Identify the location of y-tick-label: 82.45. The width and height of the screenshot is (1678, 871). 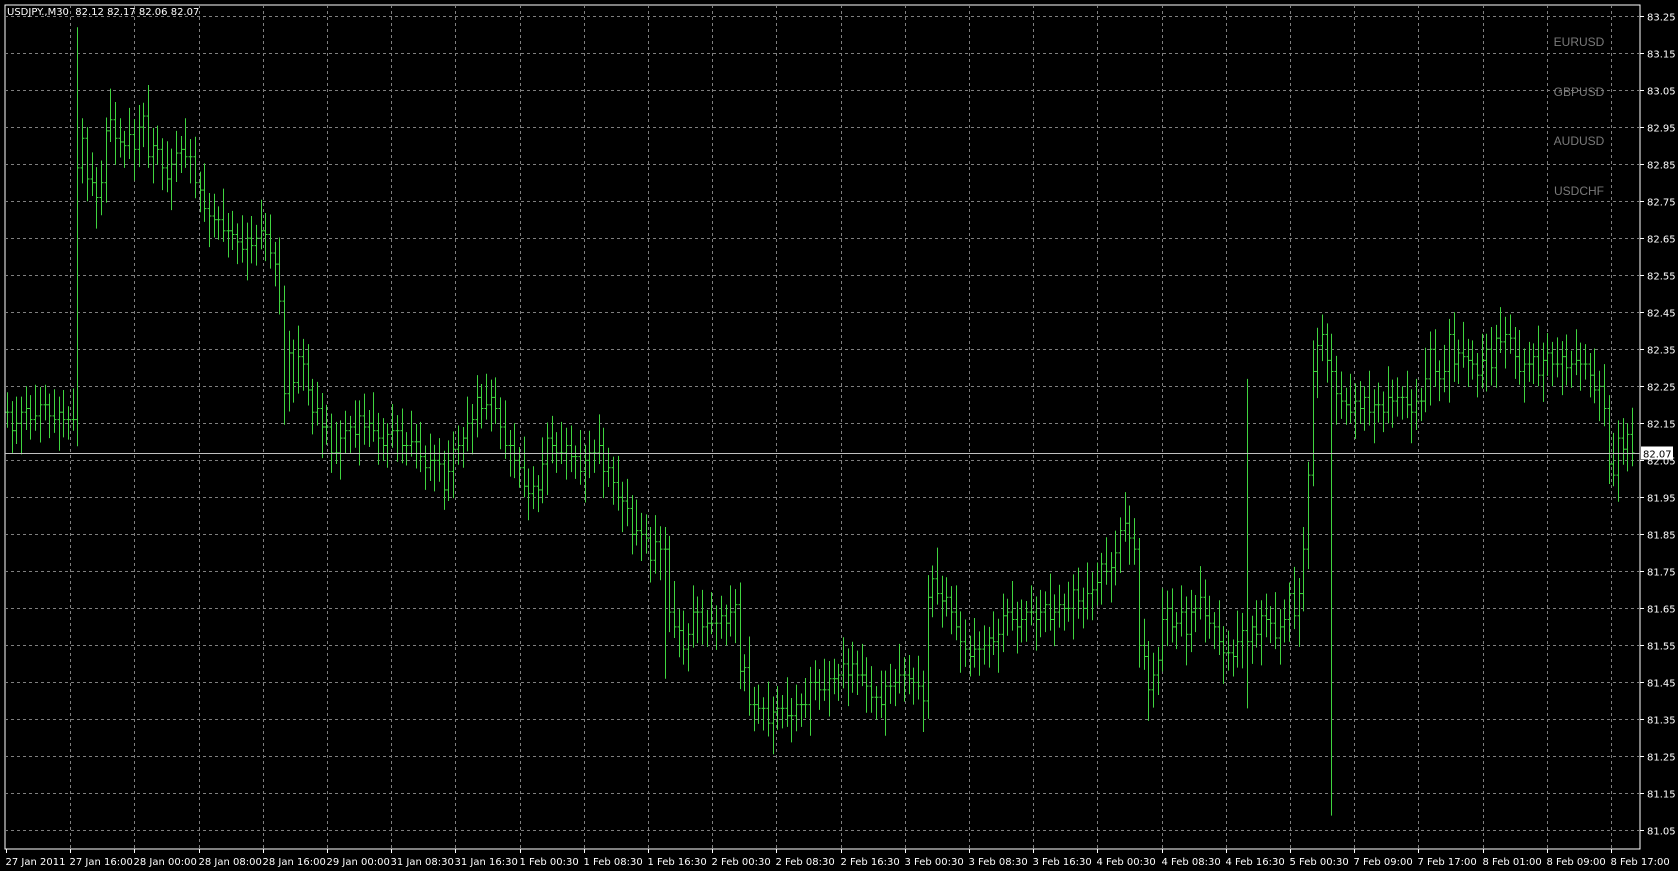
(1661, 314).